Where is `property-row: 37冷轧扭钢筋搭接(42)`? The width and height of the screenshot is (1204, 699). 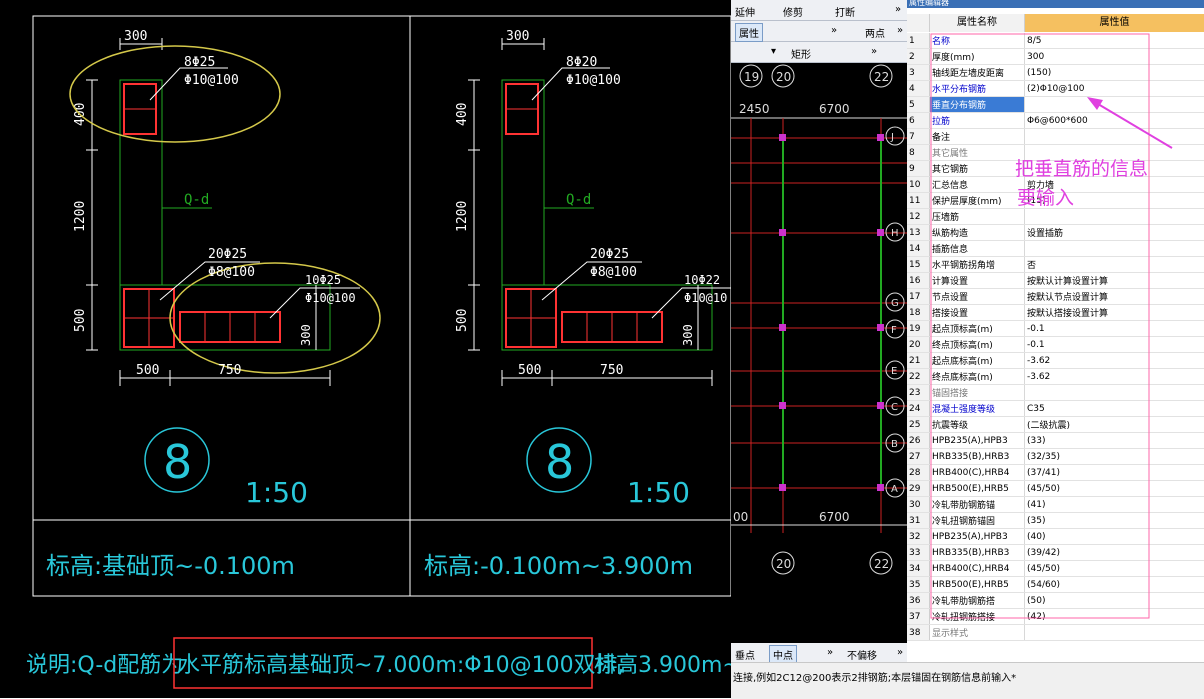 property-row: 37冷轧扭钢筋搭接(42) is located at coordinates (1055, 617).